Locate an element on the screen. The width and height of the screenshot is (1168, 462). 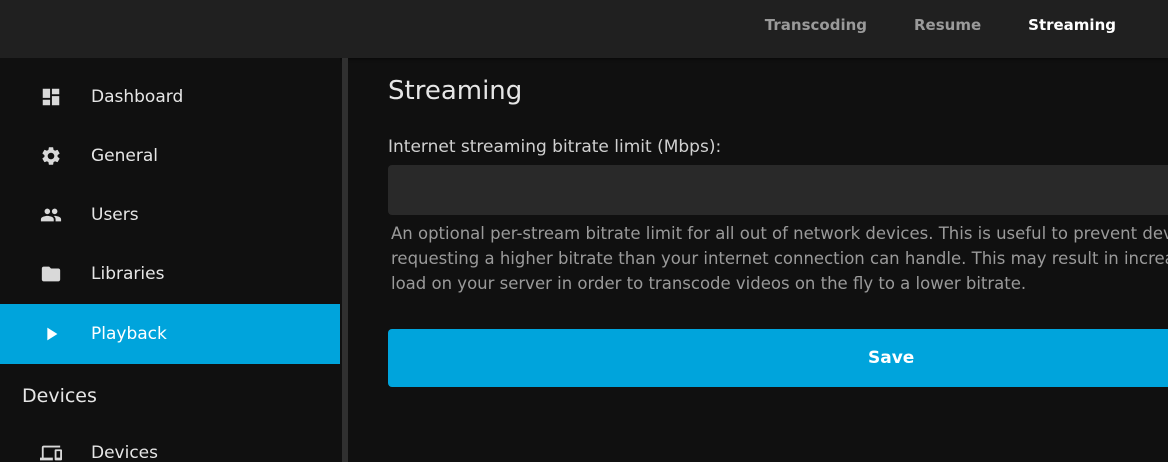
bitrate-limit-label: Internet streaming bitrate limit (Mbps): is located at coordinates (555, 147).